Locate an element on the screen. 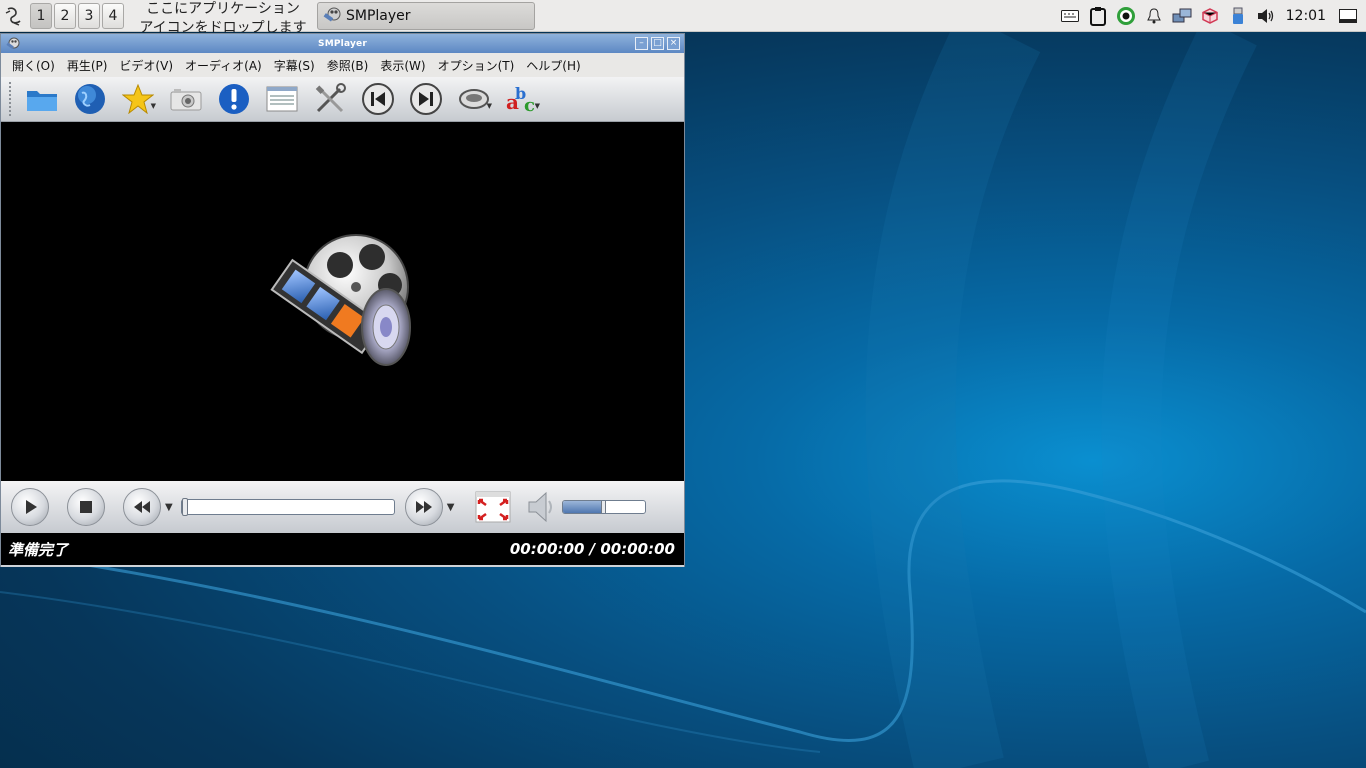  screenshot-camera-icon is located at coordinates (186, 100).